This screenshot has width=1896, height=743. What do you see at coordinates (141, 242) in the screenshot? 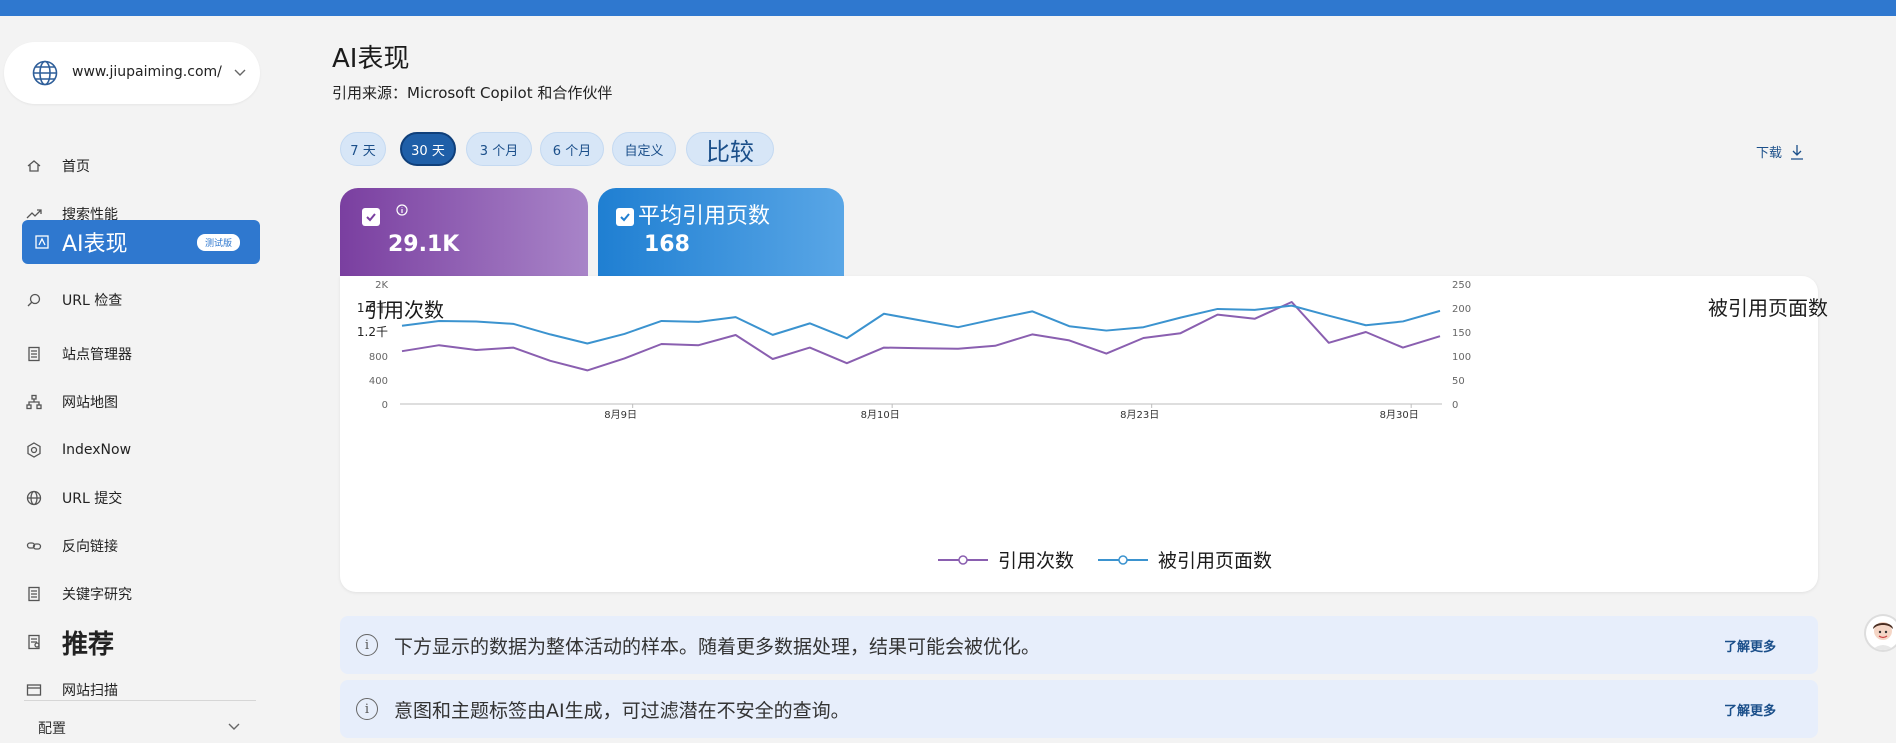
I see `sidebar-item-ai-performance: AI表现 测试版` at bounding box center [141, 242].